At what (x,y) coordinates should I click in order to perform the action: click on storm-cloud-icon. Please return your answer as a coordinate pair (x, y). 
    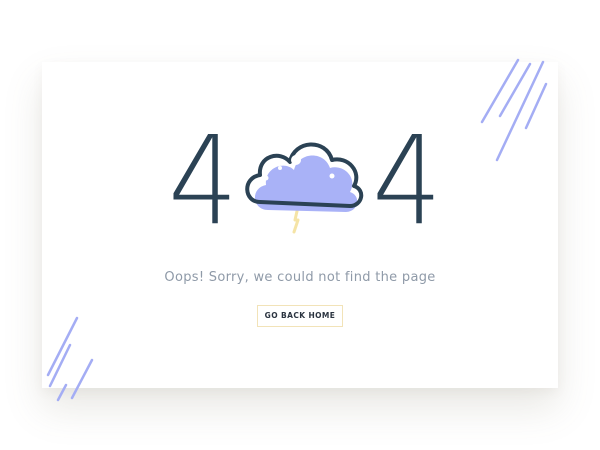
    Looking at the image, I should click on (304, 188).